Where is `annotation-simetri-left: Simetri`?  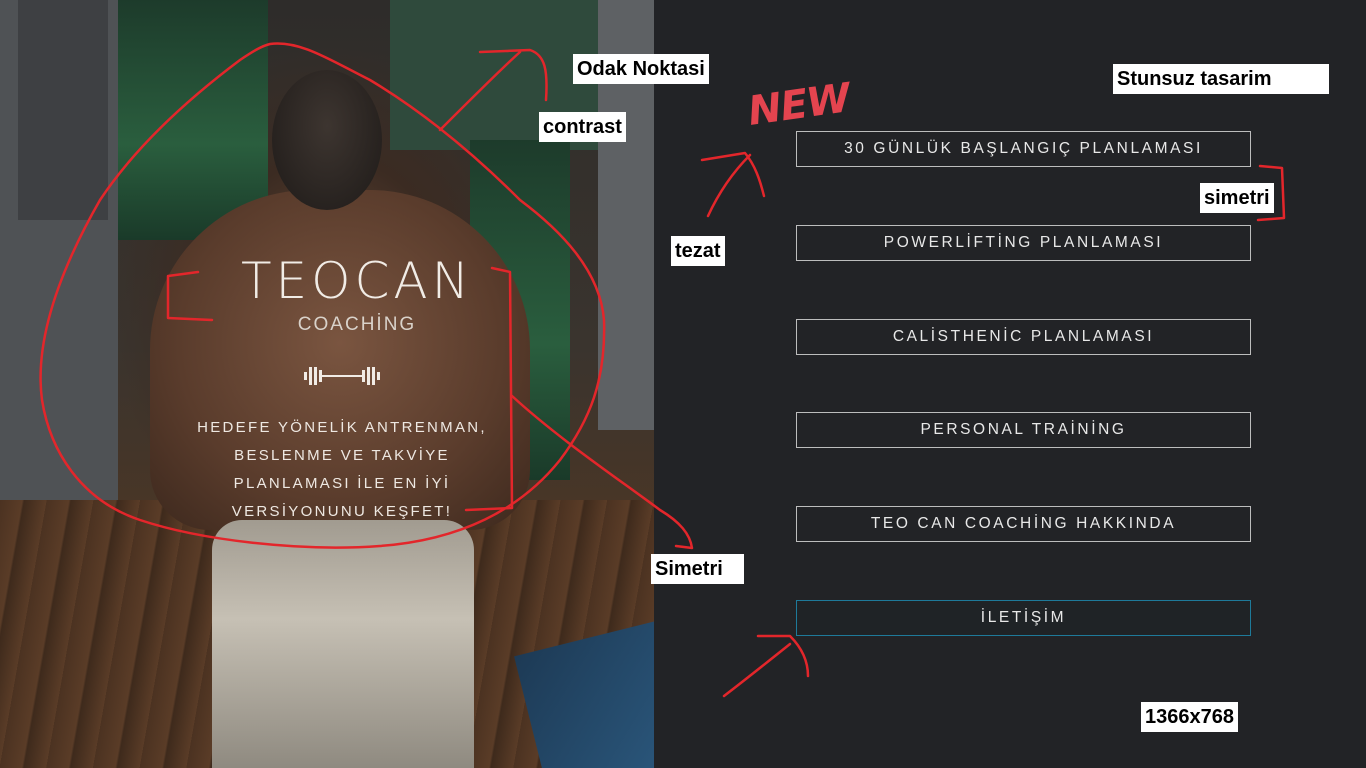
annotation-simetri-left: Simetri is located at coordinates (697, 569).